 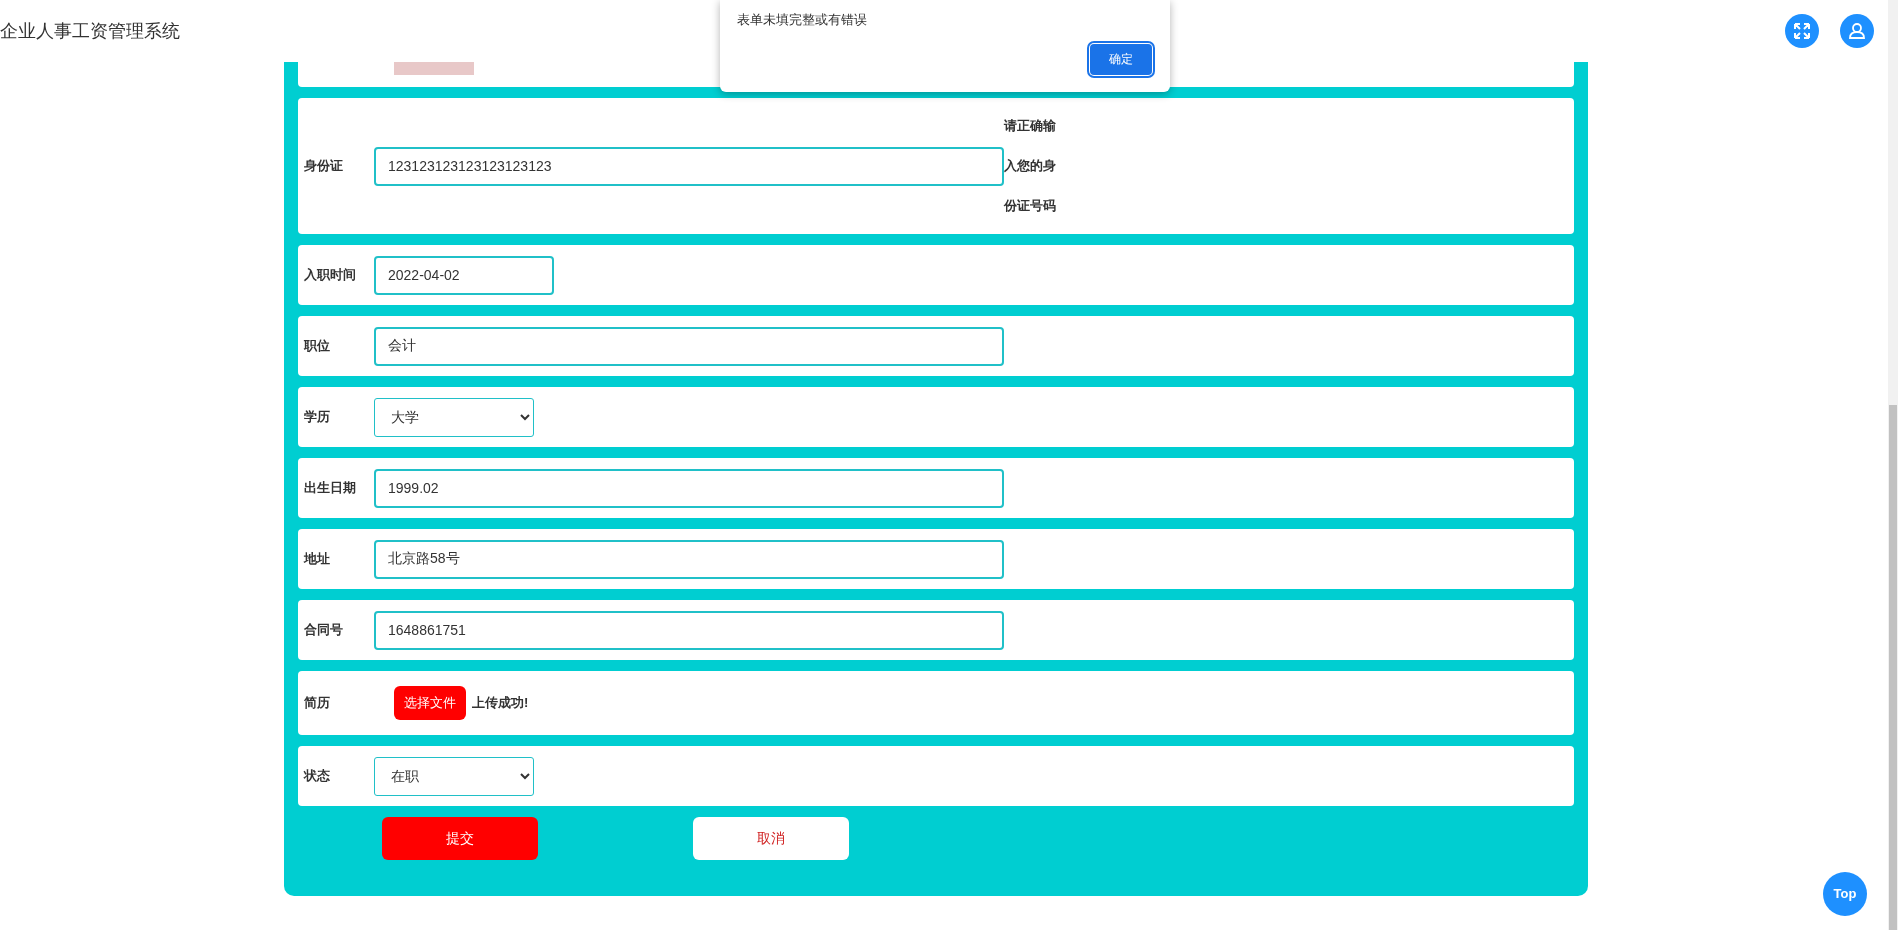 What do you see at coordinates (802, 20) in the screenshot?
I see `alert-message: 表单未填完整或有错误` at bounding box center [802, 20].